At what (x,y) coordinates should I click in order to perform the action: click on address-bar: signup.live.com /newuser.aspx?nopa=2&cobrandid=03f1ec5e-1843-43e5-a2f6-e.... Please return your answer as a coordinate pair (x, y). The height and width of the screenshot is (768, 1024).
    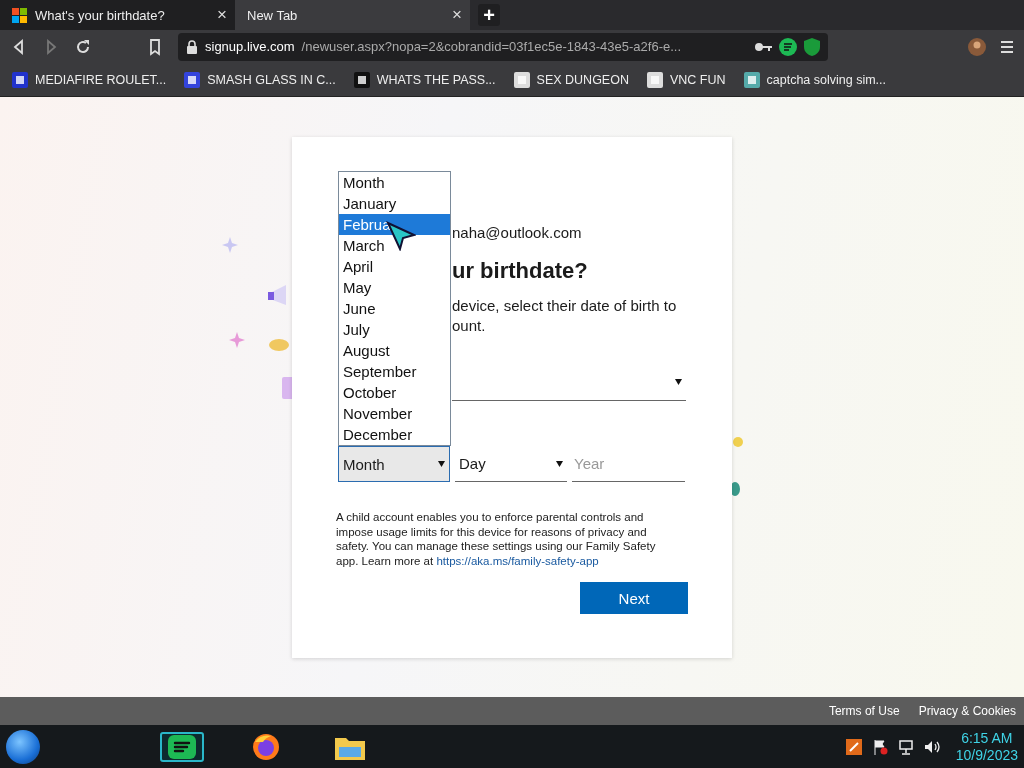
    Looking at the image, I should click on (503, 46).